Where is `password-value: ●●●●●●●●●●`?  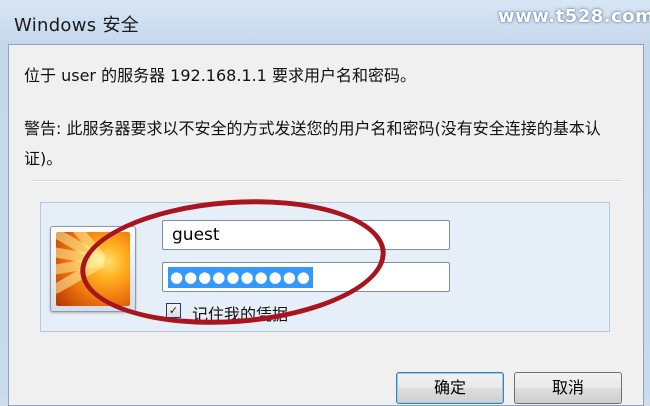
password-value: ●●●●●●●●●● is located at coordinates (240, 277).